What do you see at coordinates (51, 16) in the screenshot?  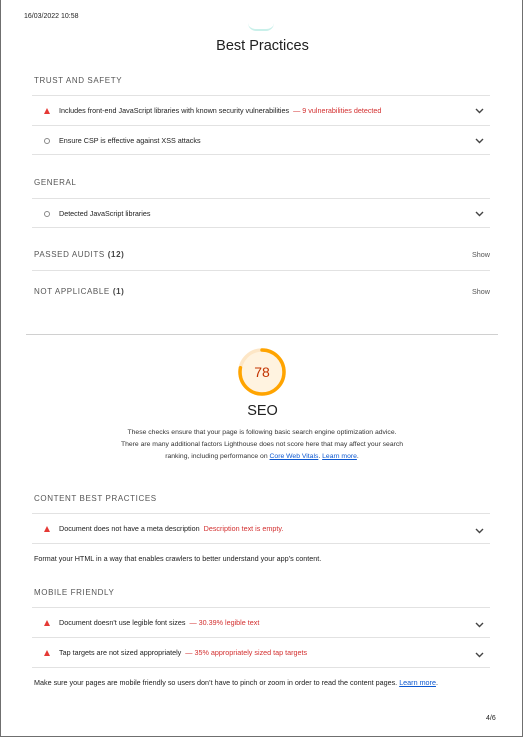 I see `report-timestamp: 16/03/2022 10:58` at bounding box center [51, 16].